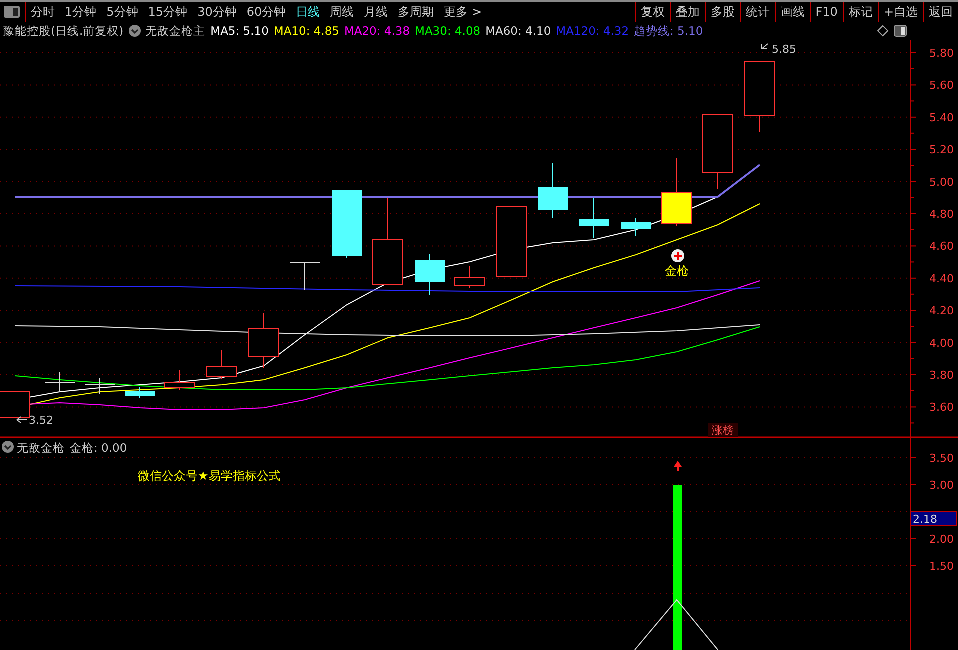  I want to click on indicator-axis-label: 2.00, so click(942, 539).